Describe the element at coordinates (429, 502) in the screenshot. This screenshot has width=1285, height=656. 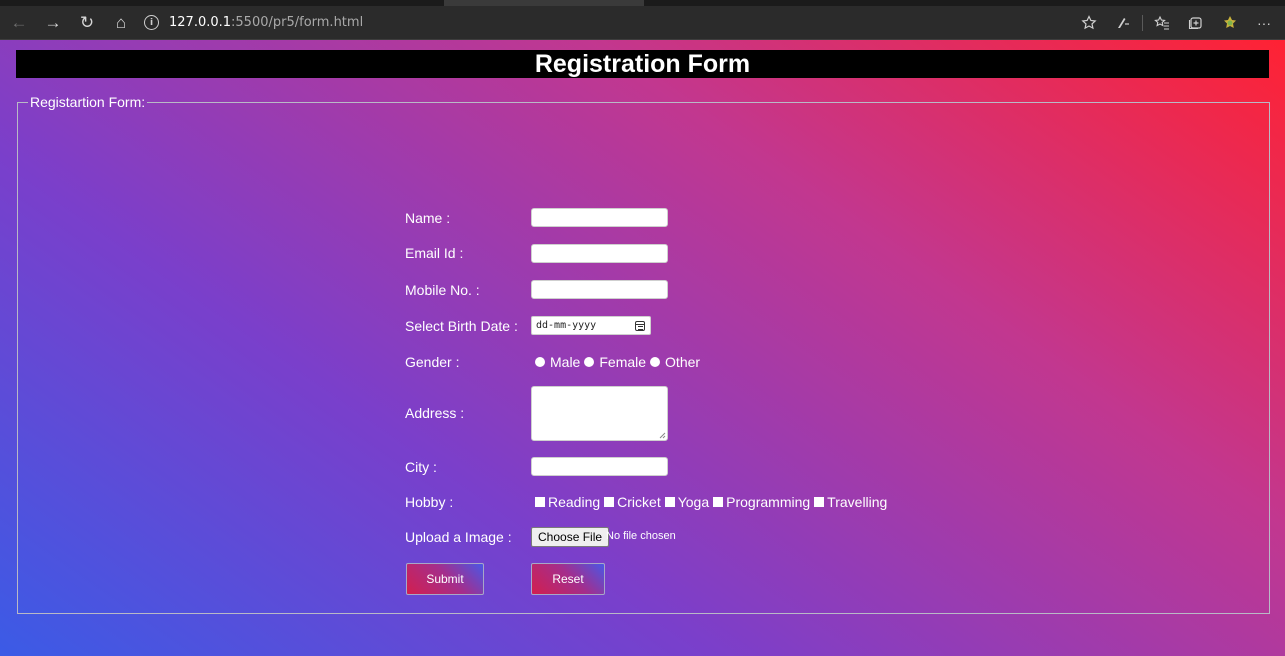
I see `hobby-label: Hobby :` at that location.